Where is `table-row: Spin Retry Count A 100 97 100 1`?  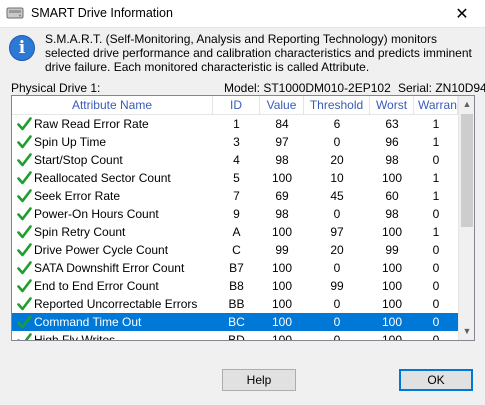 table-row: Spin Retry Count A 100 97 100 1 is located at coordinates (235, 232).